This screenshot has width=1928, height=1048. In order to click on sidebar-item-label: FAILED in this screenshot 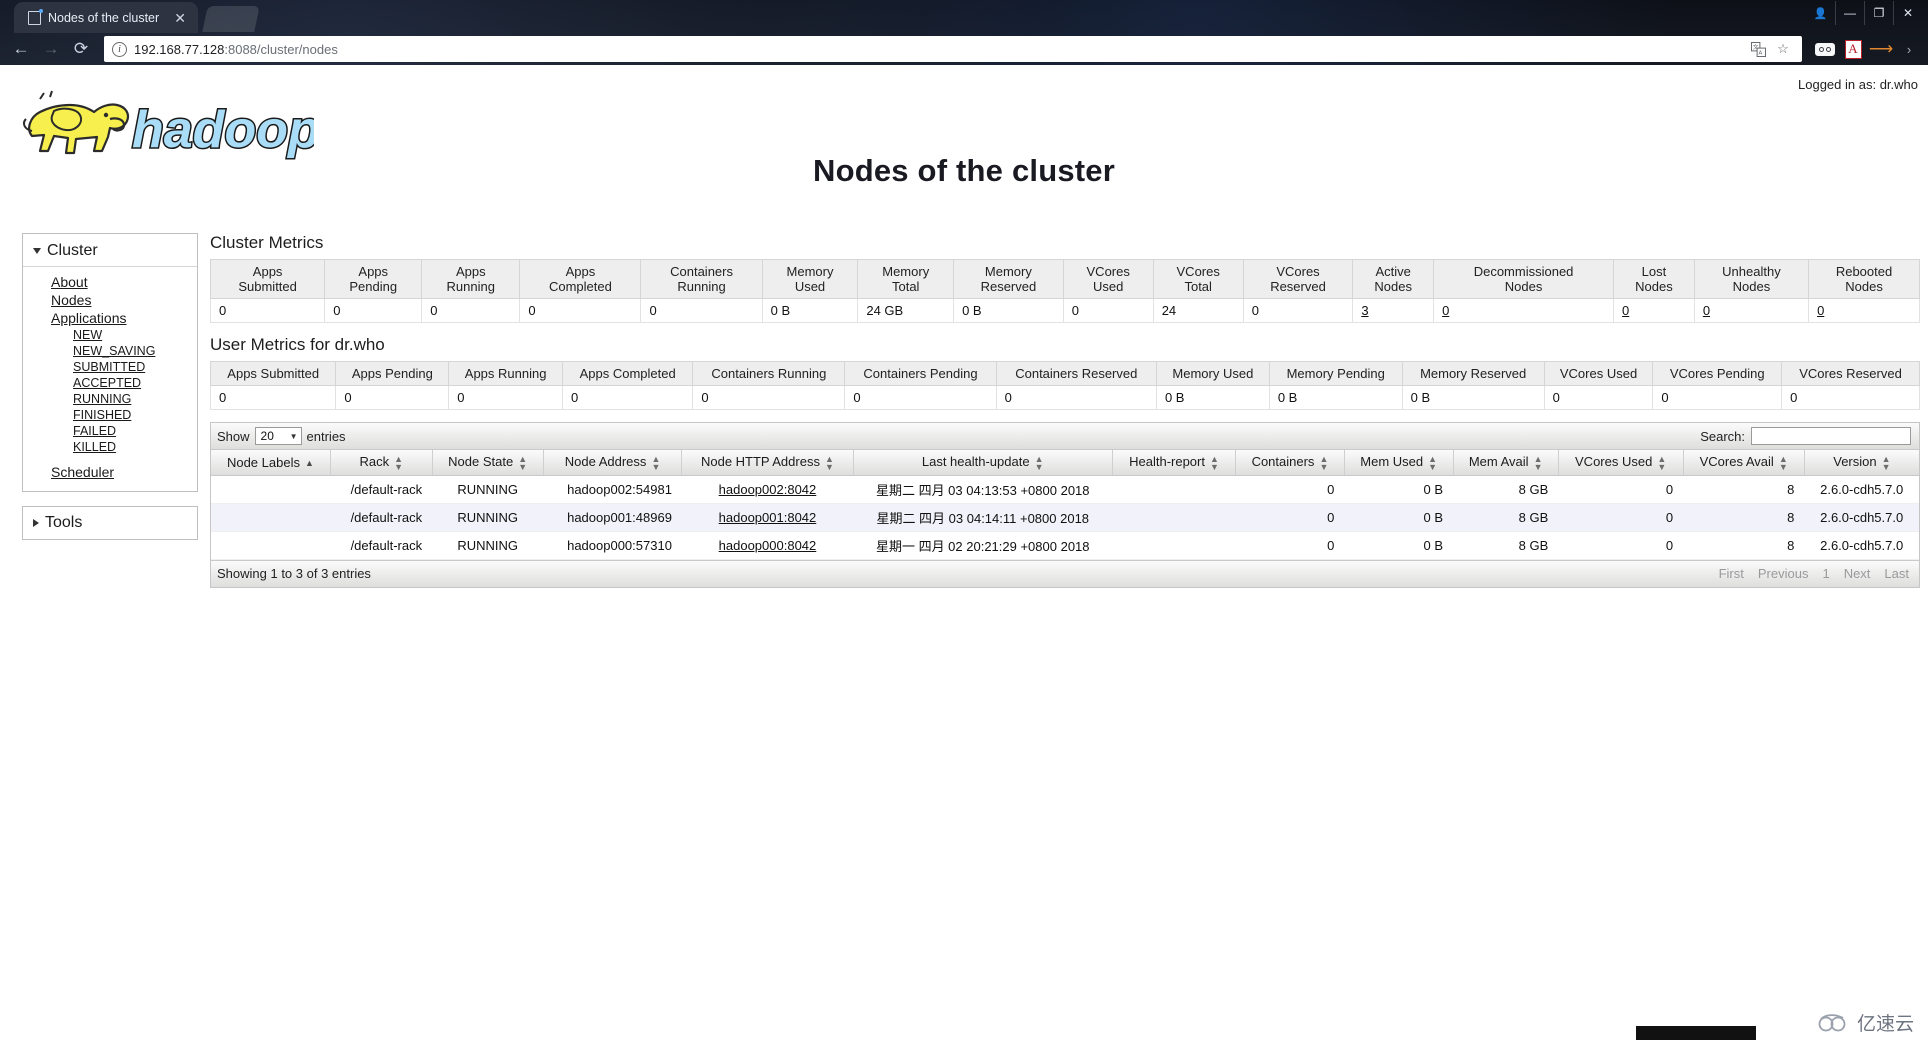, I will do `click(94, 431)`.